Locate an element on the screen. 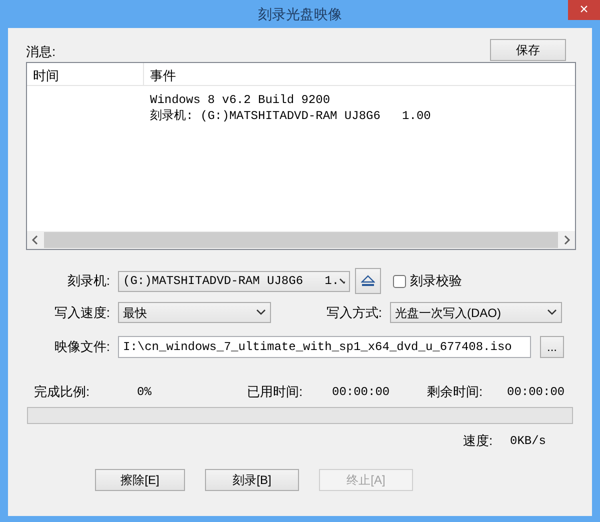  recorder-dropdown: (G:)MATSHITADVD-RAM UJ8G6 1. is located at coordinates (234, 281).